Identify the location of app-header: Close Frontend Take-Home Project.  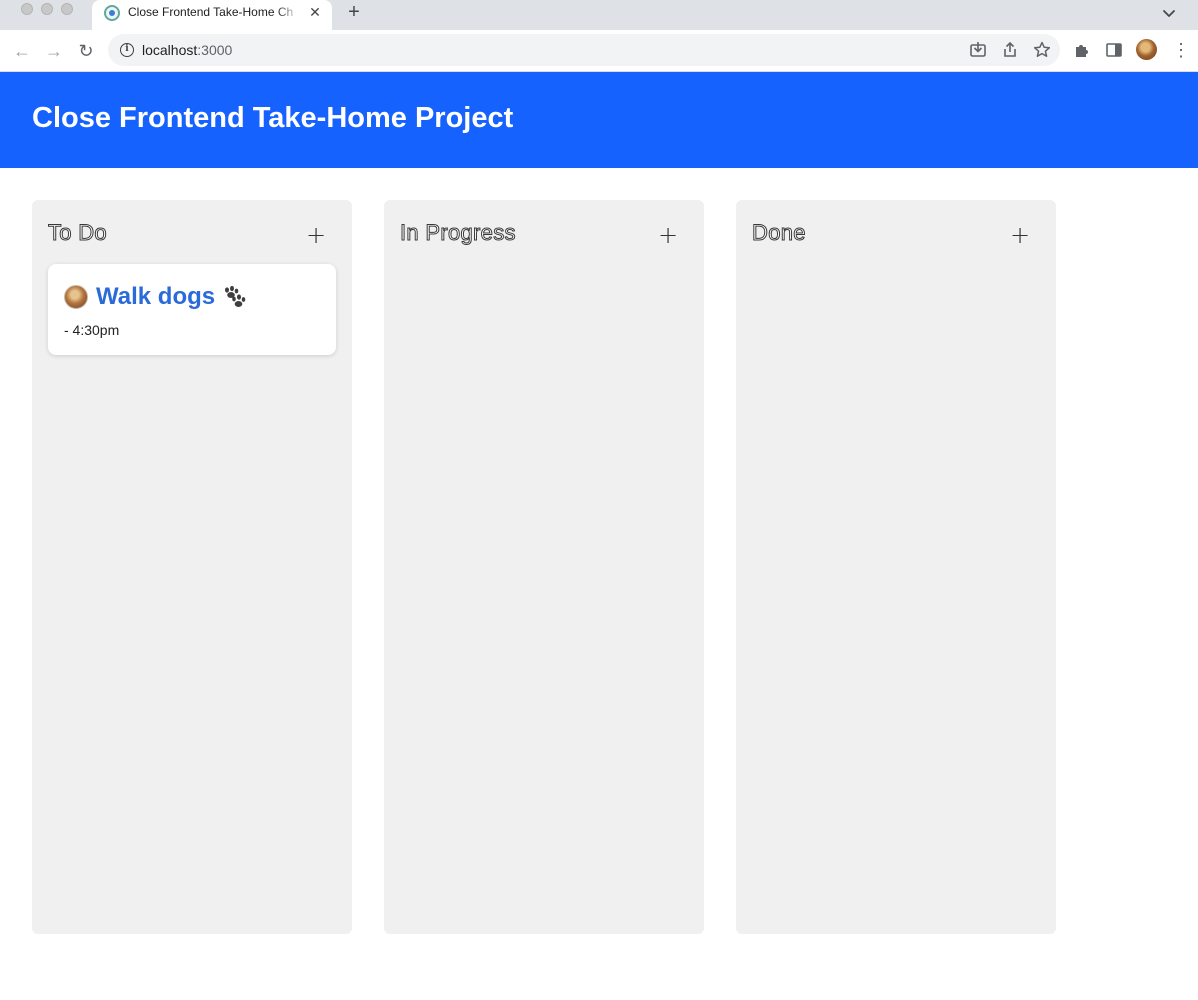
(599, 120).